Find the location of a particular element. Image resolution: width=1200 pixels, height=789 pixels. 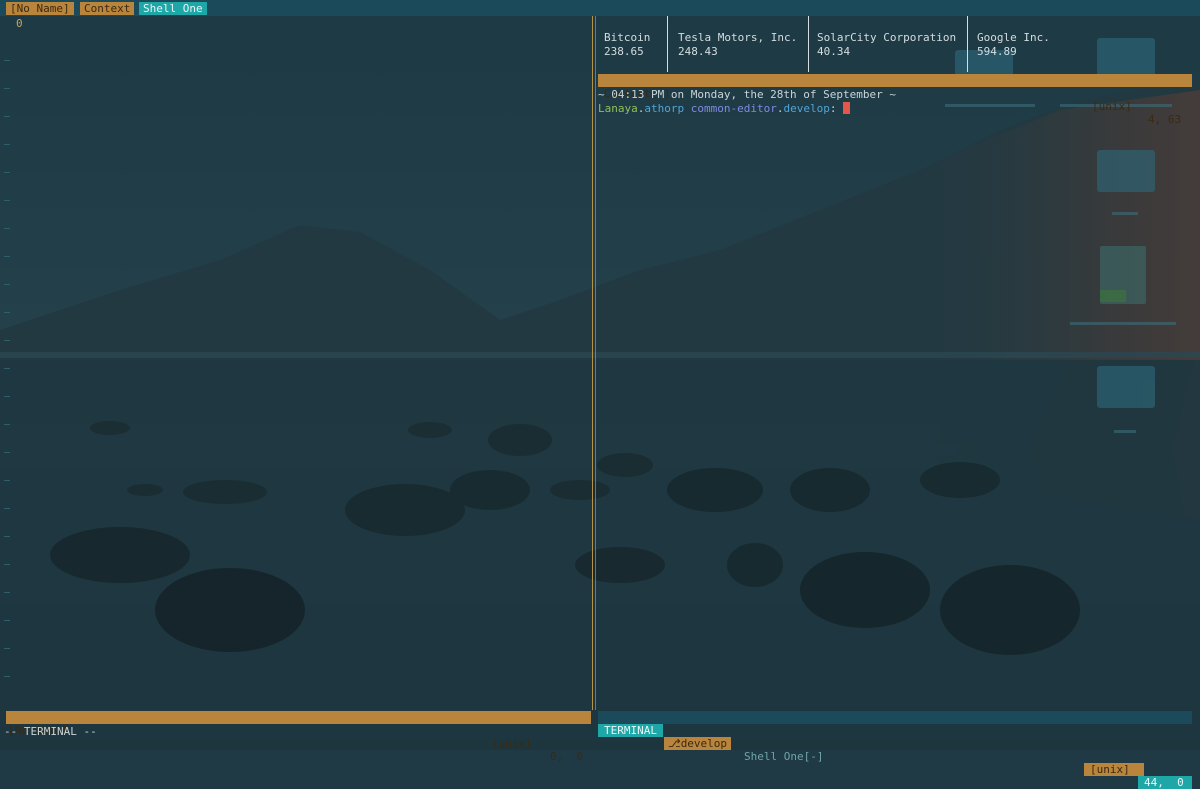

prompt-suffix: : is located at coordinates (836, 108).